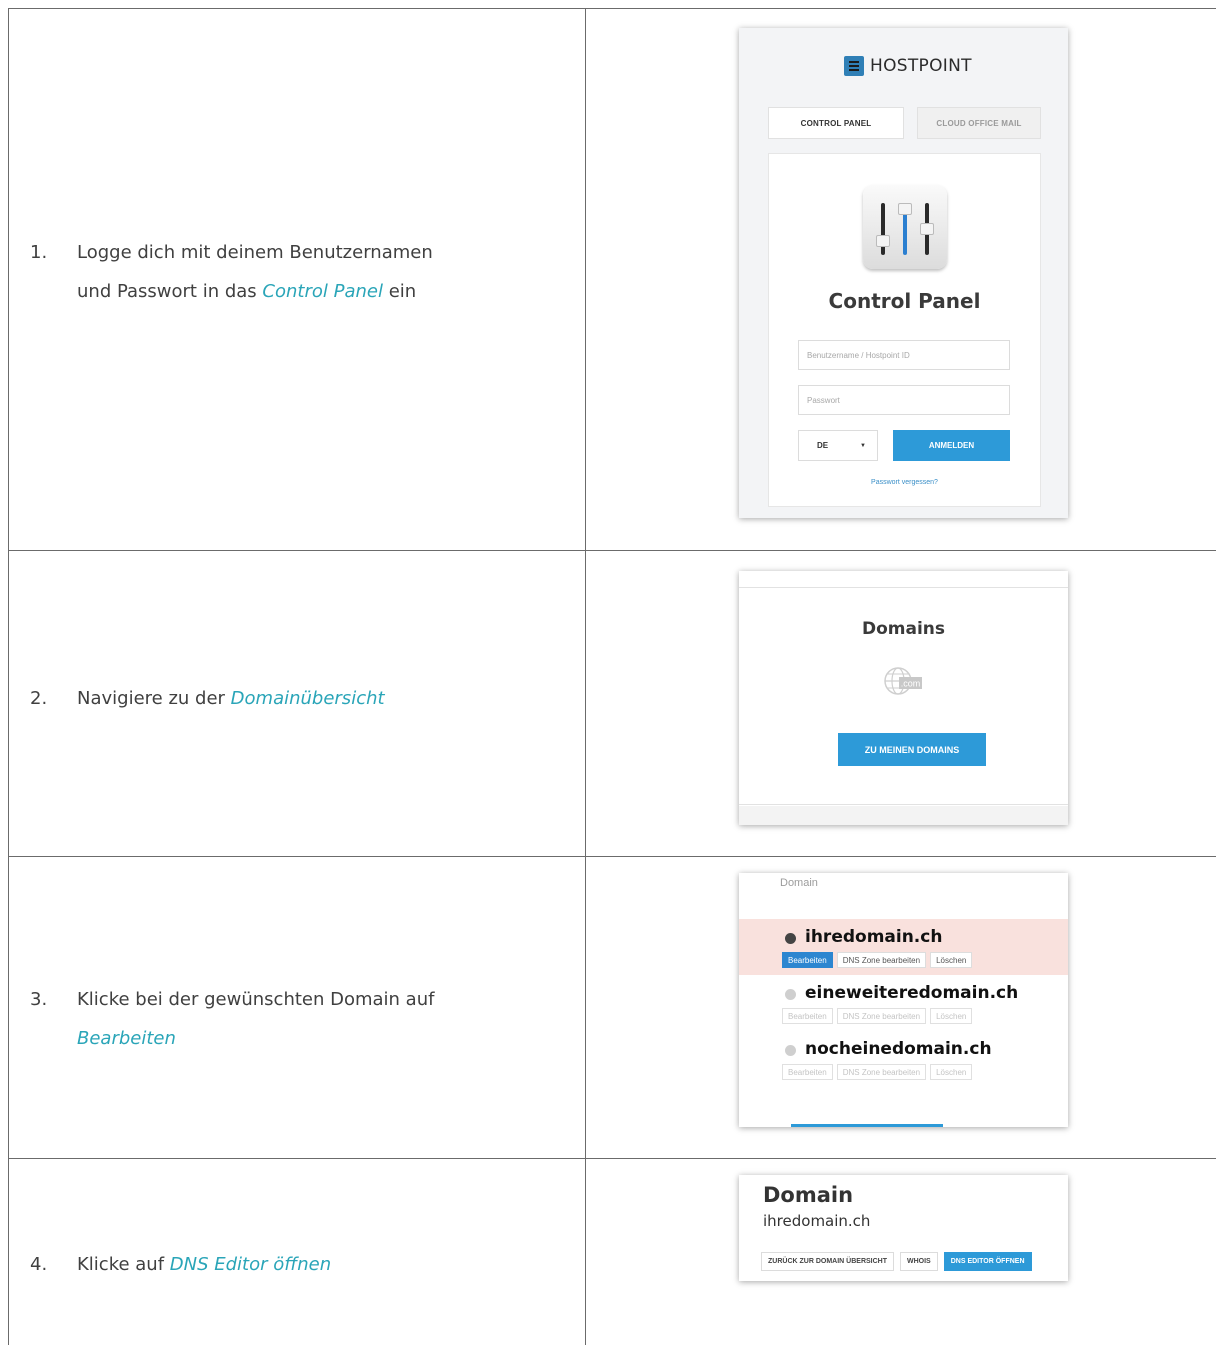 This screenshot has height=1345, width=1216. Describe the element at coordinates (951, 445) in the screenshot. I see `login-button: ANMELDEN` at that location.